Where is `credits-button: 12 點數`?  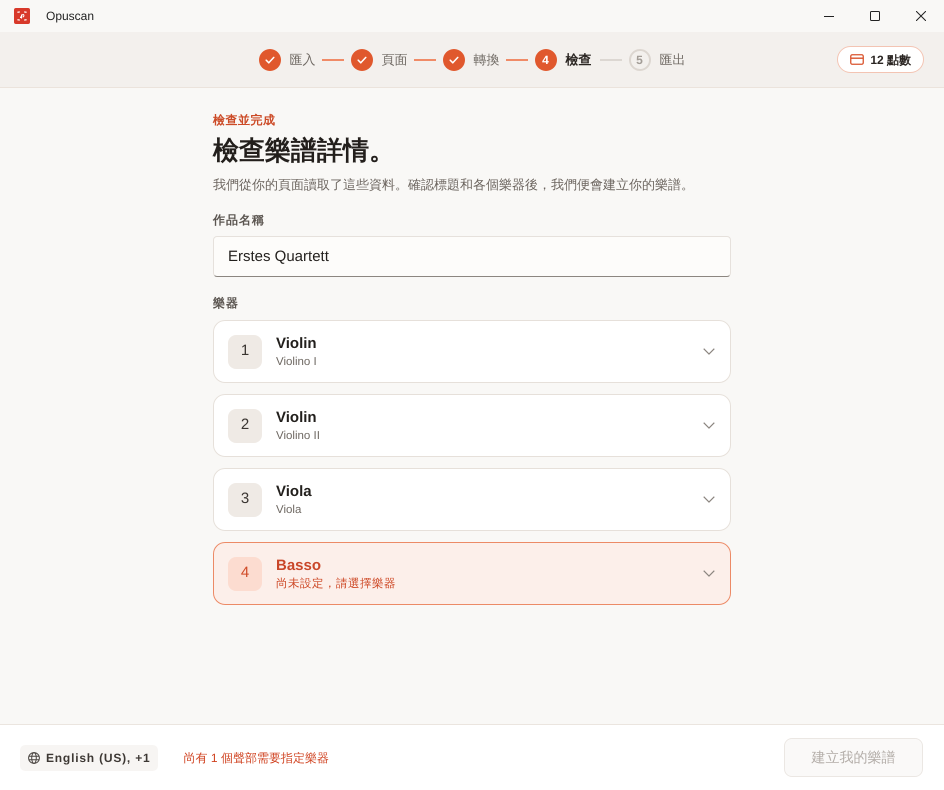 credits-button: 12 點數 is located at coordinates (880, 59).